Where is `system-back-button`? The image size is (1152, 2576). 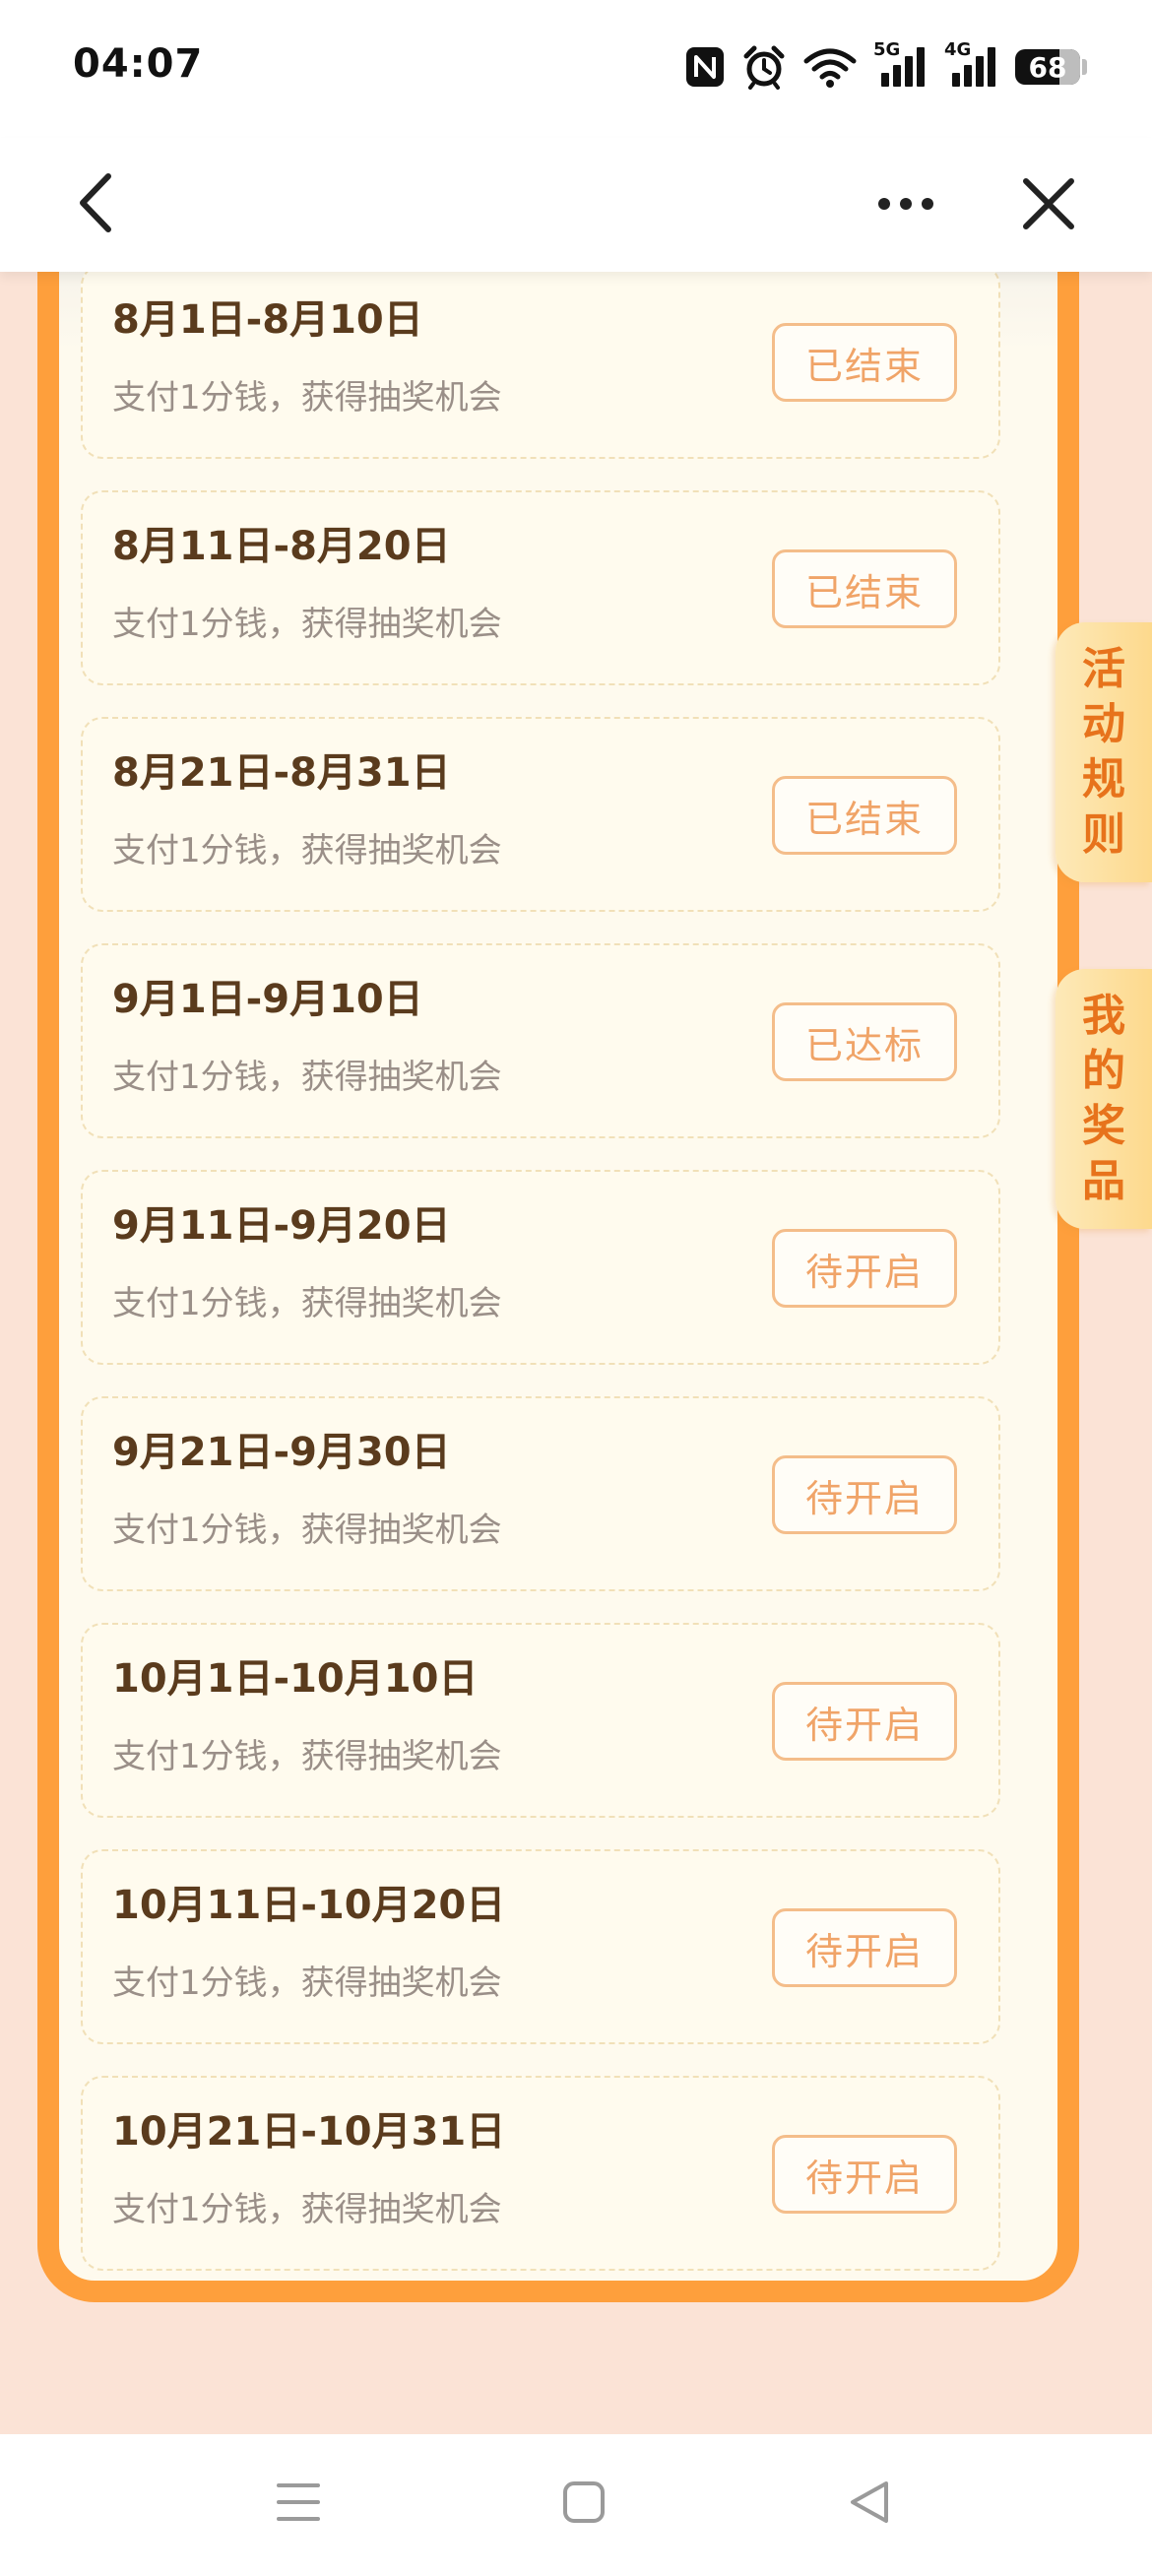 system-back-button is located at coordinates (869, 2504).